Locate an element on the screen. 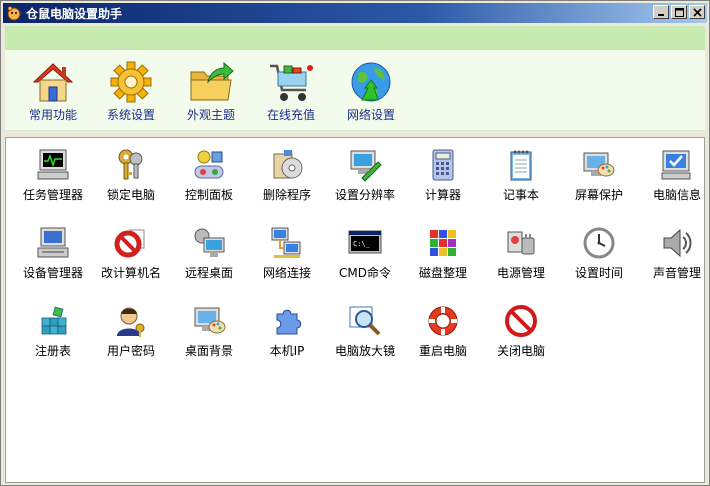 The height and width of the screenshot is (486, 710). display-settings-icon is located at coordinates (366, 166).